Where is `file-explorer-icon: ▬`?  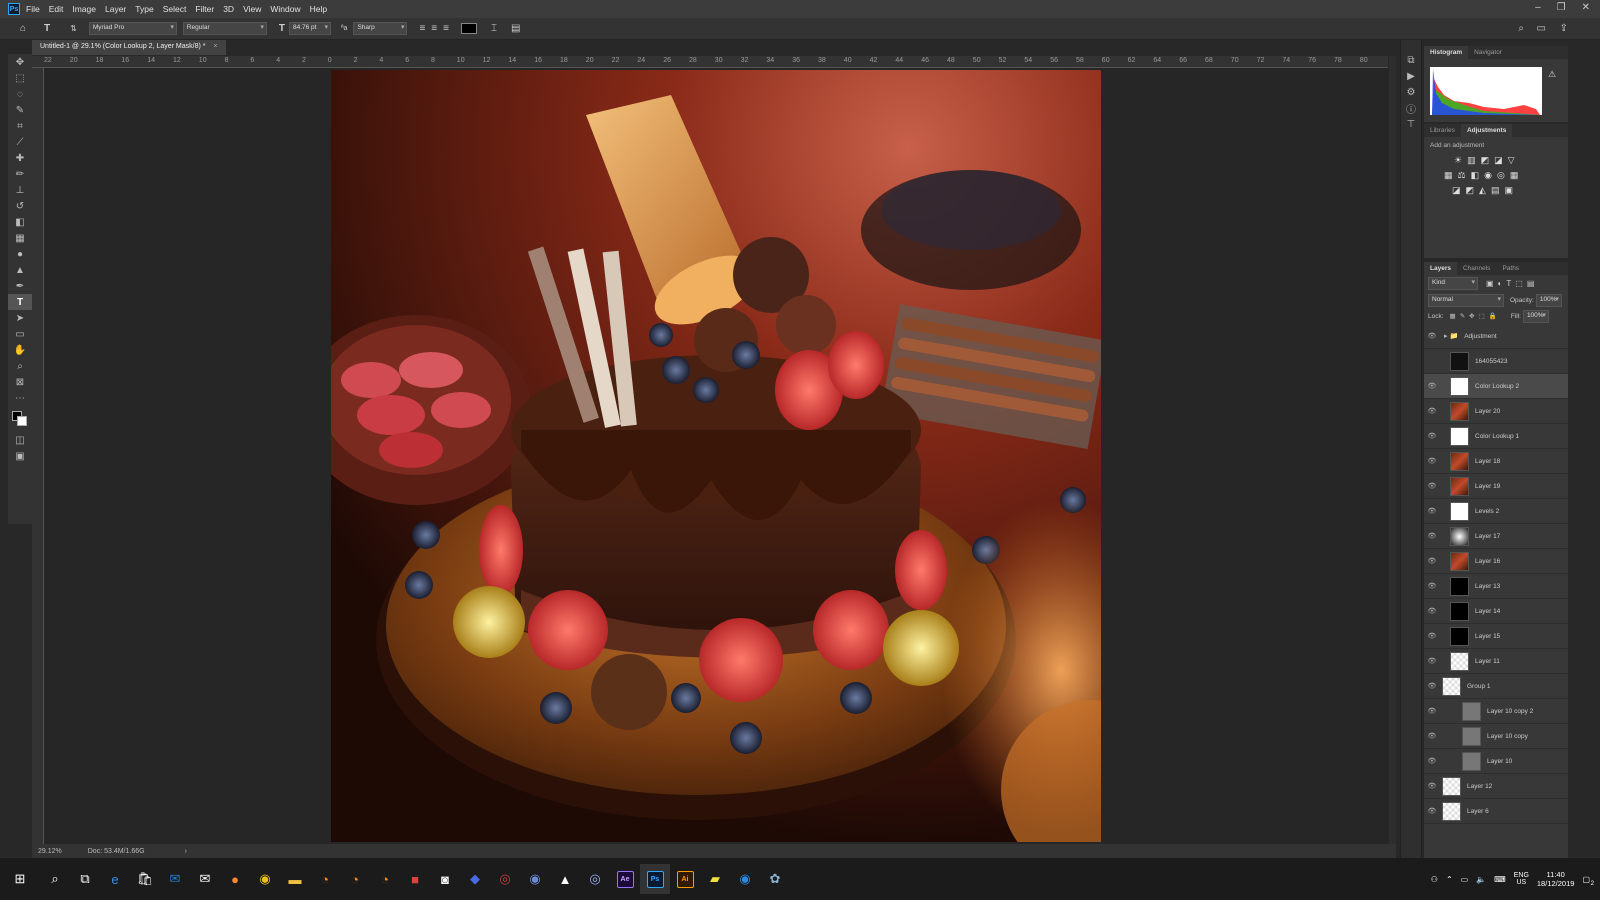 file-explorer-icon: ▬ is located at coordinates (295, 879).